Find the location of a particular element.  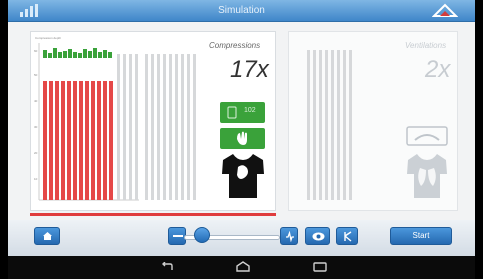

eye-icon is located at coordinates (318, 236).